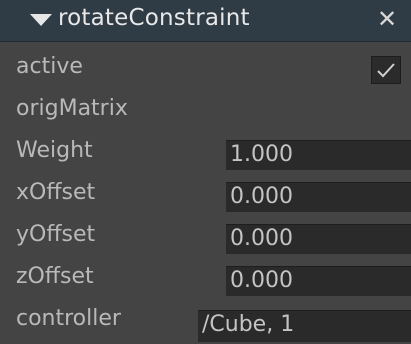  I want to click on zoffset-field: 0.000, so click(318, 281).